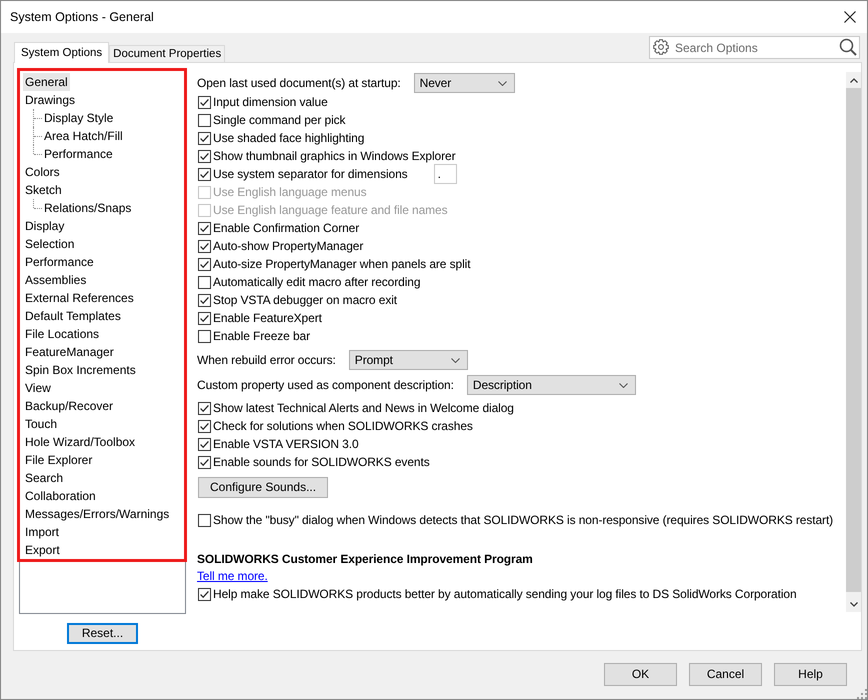 Image resolution: width=868 pixels, height=700 pixels. I want to click on tree-item: Messages/Errors/Warnings, so click(97, 514).